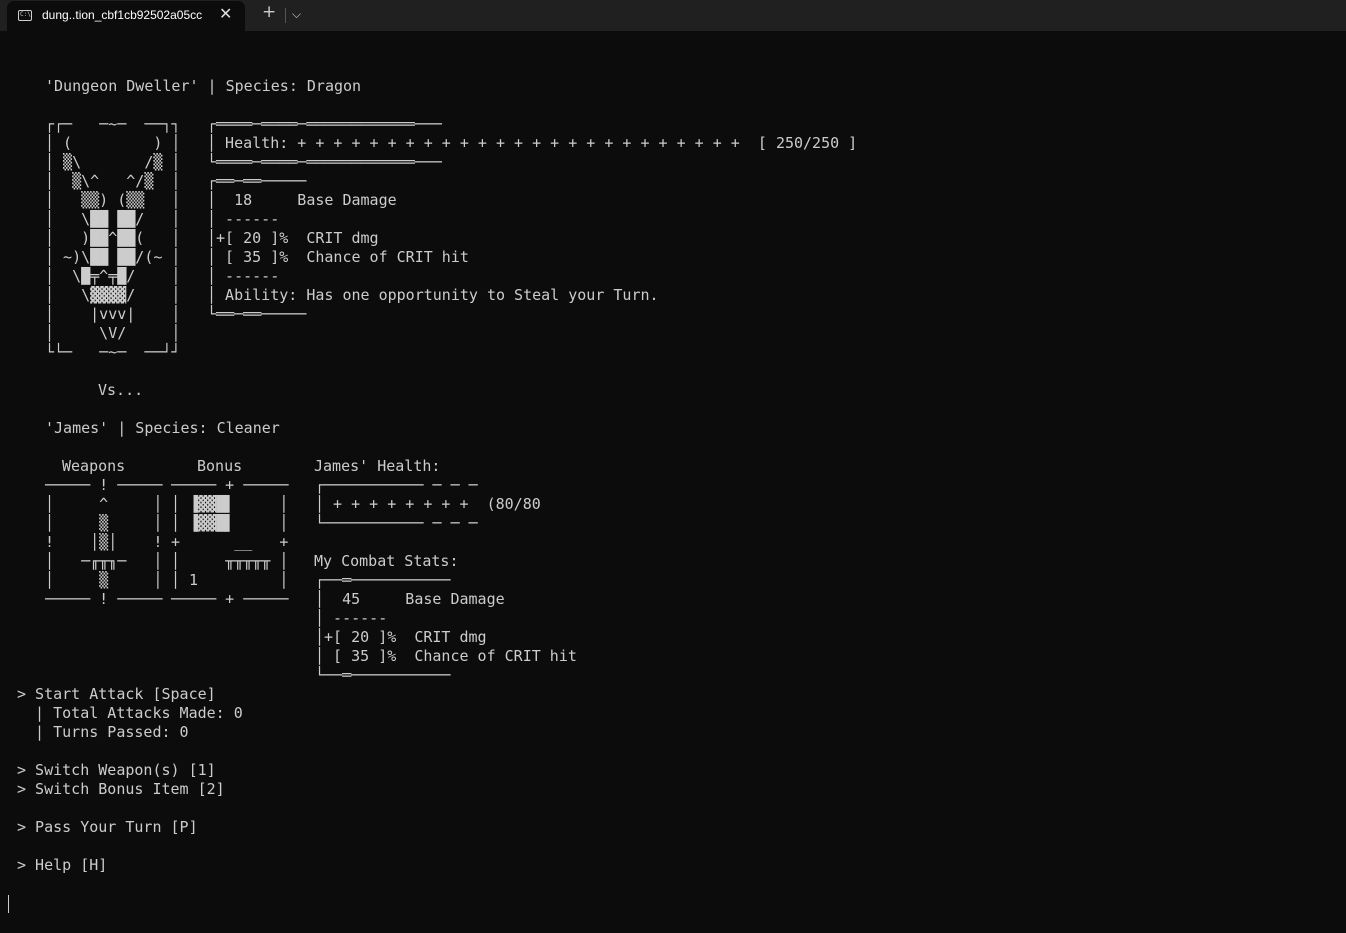 The width and height of the screenshot is (1346, 933). I want to click on tab-bar: C:\ dung..tion_cbf1cb92502a05cc ✕ + ⌵, so click(673, 15).